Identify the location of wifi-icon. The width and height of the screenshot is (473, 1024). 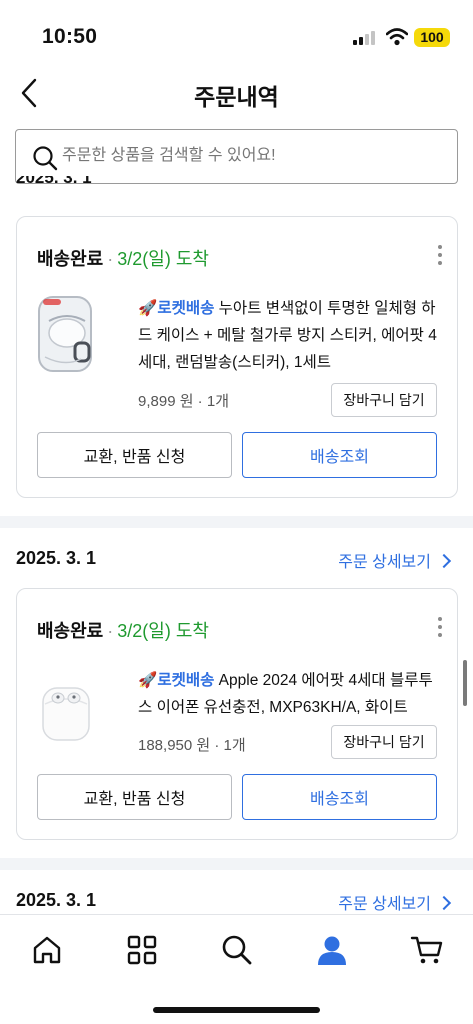
(397, 37).